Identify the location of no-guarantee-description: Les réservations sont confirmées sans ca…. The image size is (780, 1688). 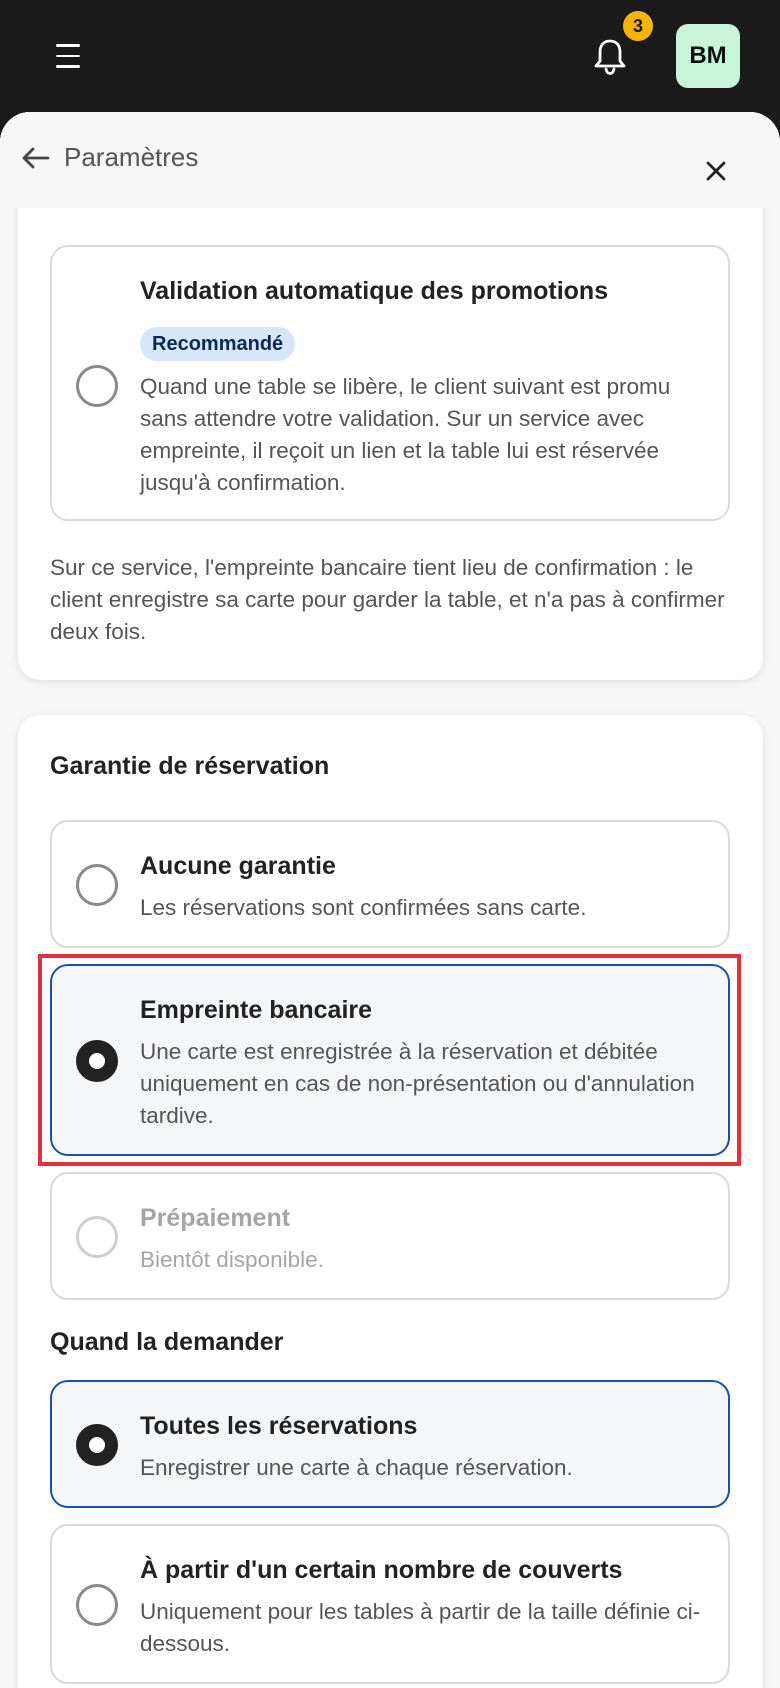
(363, 907).